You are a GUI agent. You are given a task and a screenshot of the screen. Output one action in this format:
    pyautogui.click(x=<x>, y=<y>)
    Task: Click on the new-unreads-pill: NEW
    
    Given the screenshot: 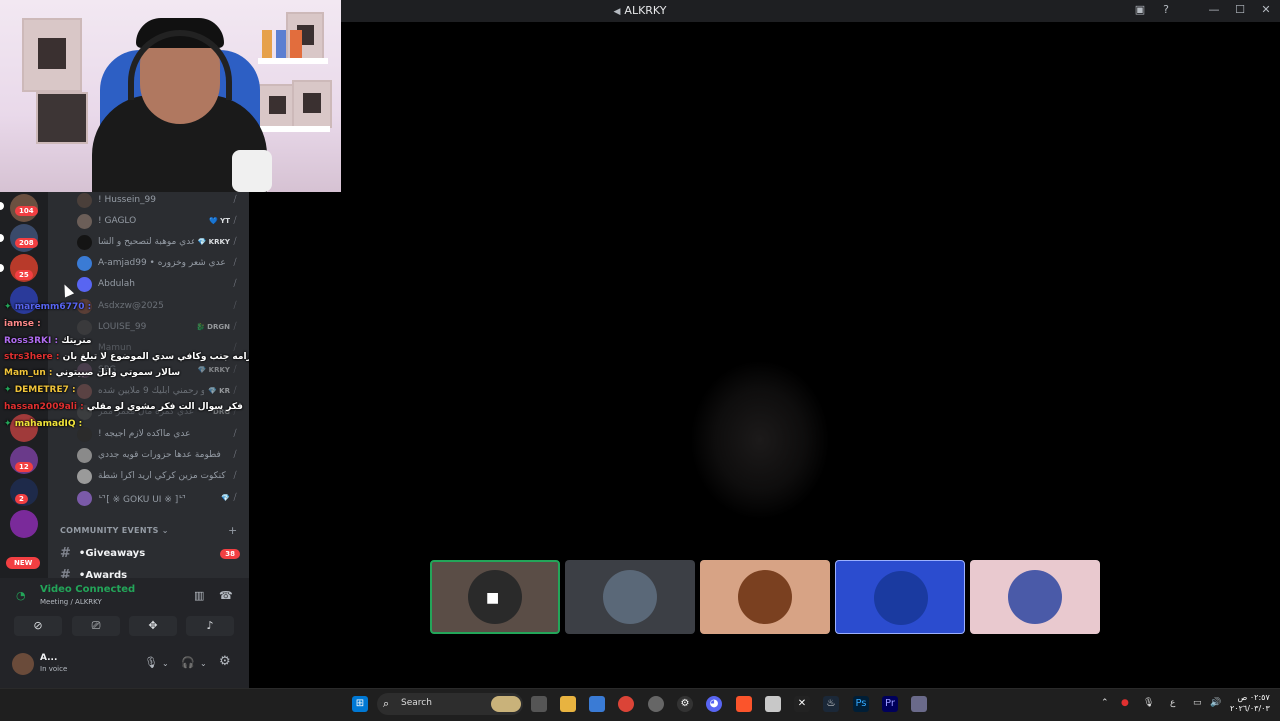 What is the action you would take?
    pyautogui.click(x=23, y=563)
    